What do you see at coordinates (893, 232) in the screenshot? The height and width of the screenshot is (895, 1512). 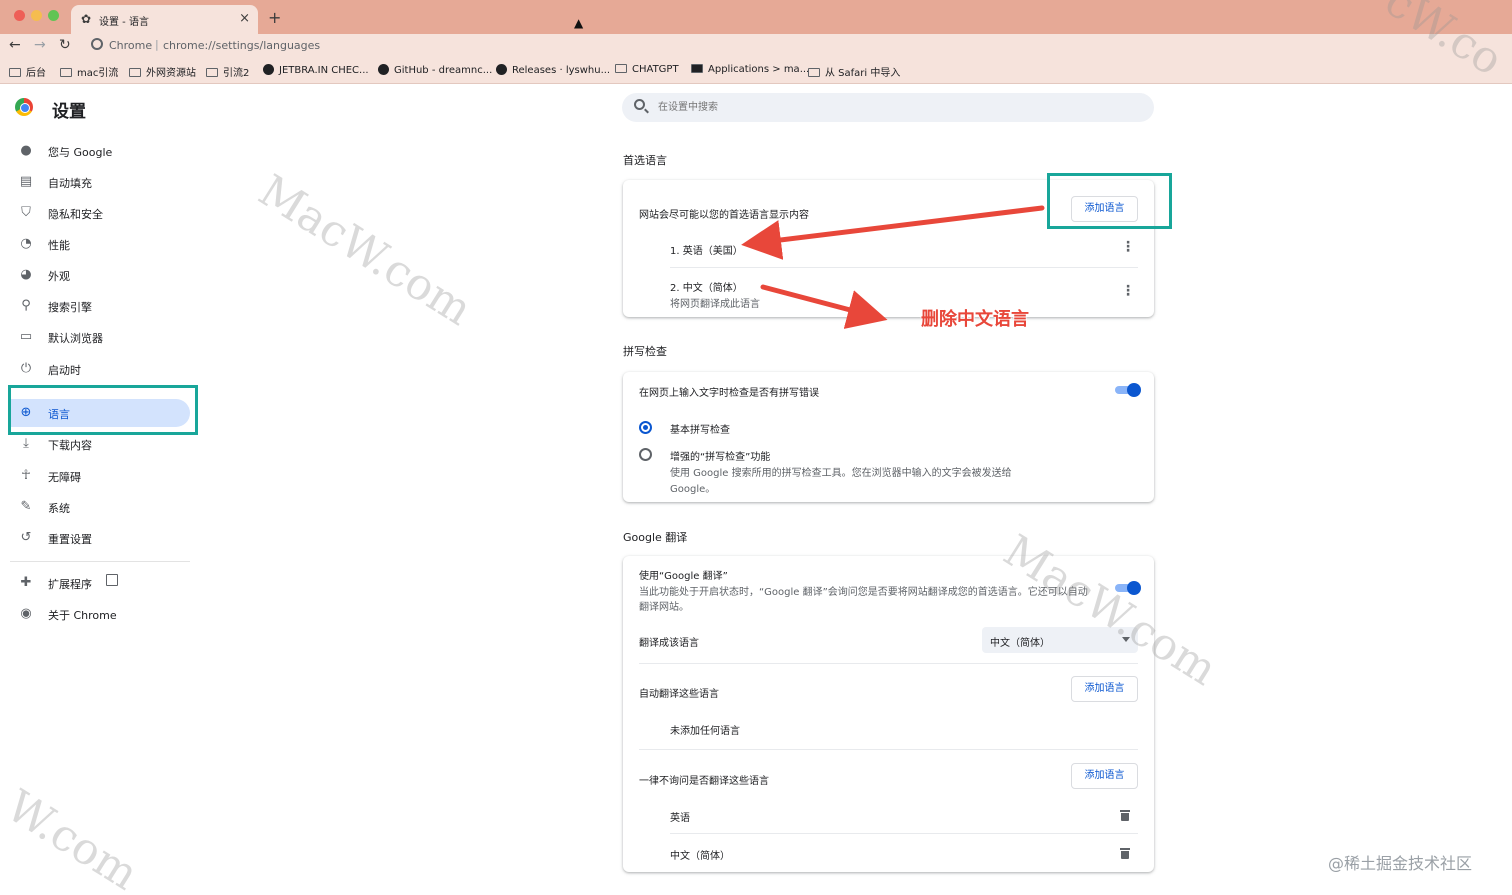 I see `arrow-to-english` at bounding box center [893, 232].